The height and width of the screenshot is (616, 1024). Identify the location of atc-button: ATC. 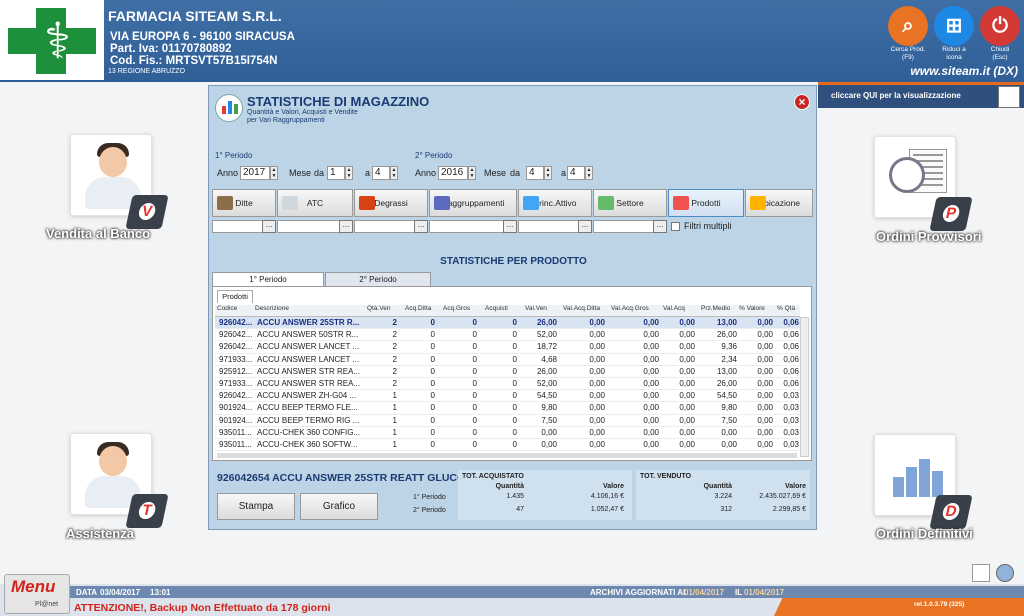
(315, 203).